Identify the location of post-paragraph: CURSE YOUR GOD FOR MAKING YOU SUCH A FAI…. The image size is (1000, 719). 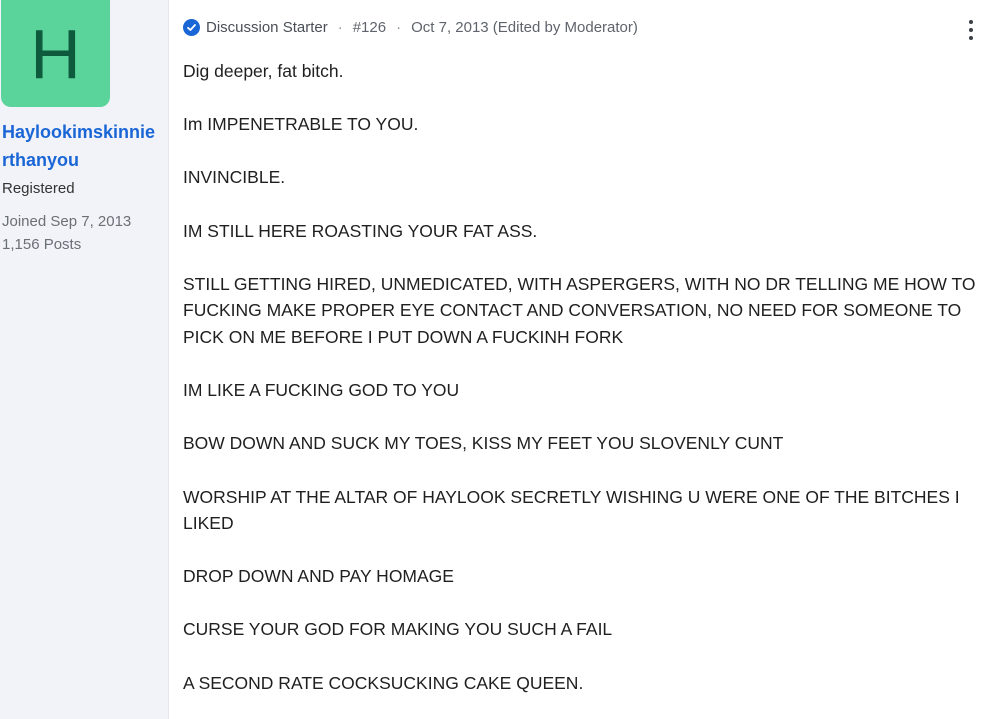
(398, 629).